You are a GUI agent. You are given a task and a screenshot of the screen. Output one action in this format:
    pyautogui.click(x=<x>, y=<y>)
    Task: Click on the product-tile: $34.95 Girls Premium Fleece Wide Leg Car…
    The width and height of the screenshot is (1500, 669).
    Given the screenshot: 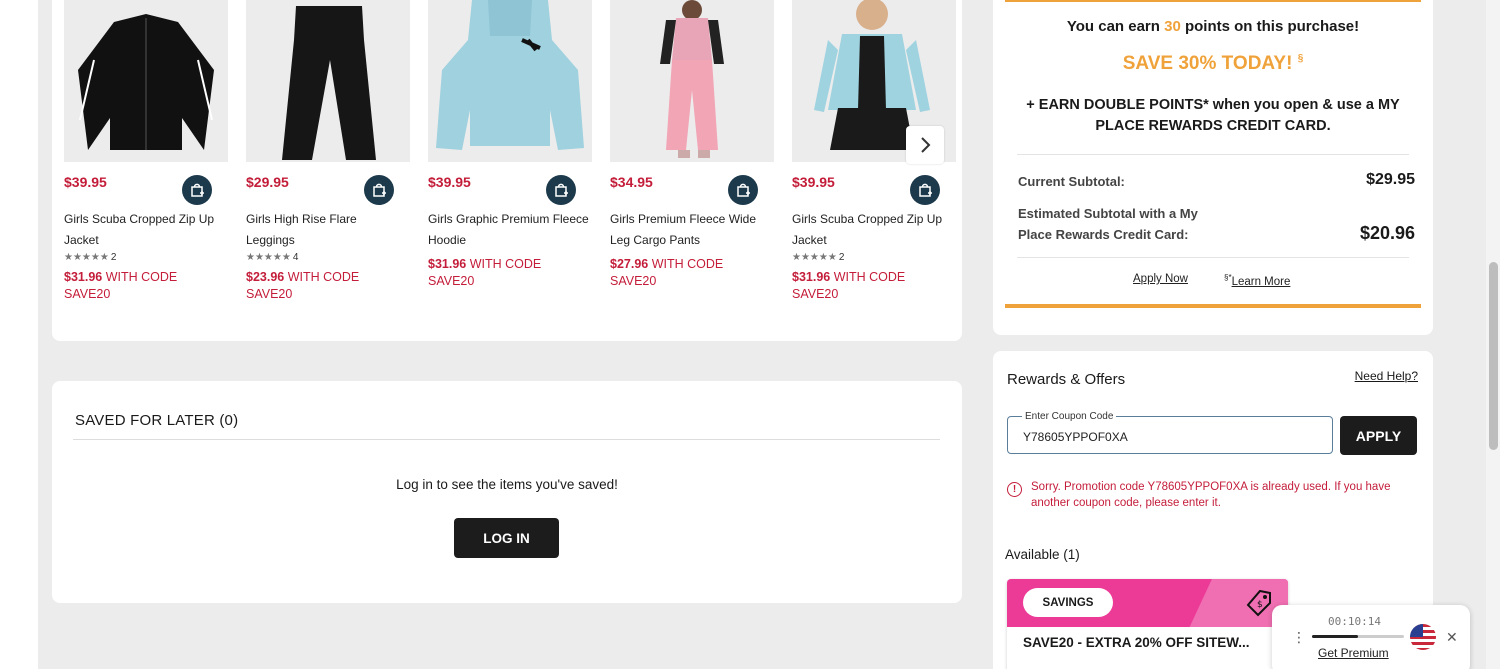 What is the action you would take?
    pyautogui.click(x=692, y=144)
    